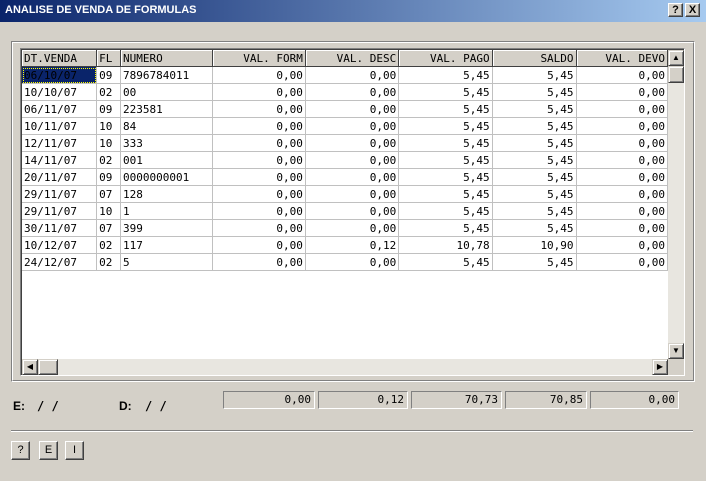 The width and height of the screenshot is (706, 481). Describe the element at coordinates (48, 450) in the screenshot. I see `e-button: E` at that location.